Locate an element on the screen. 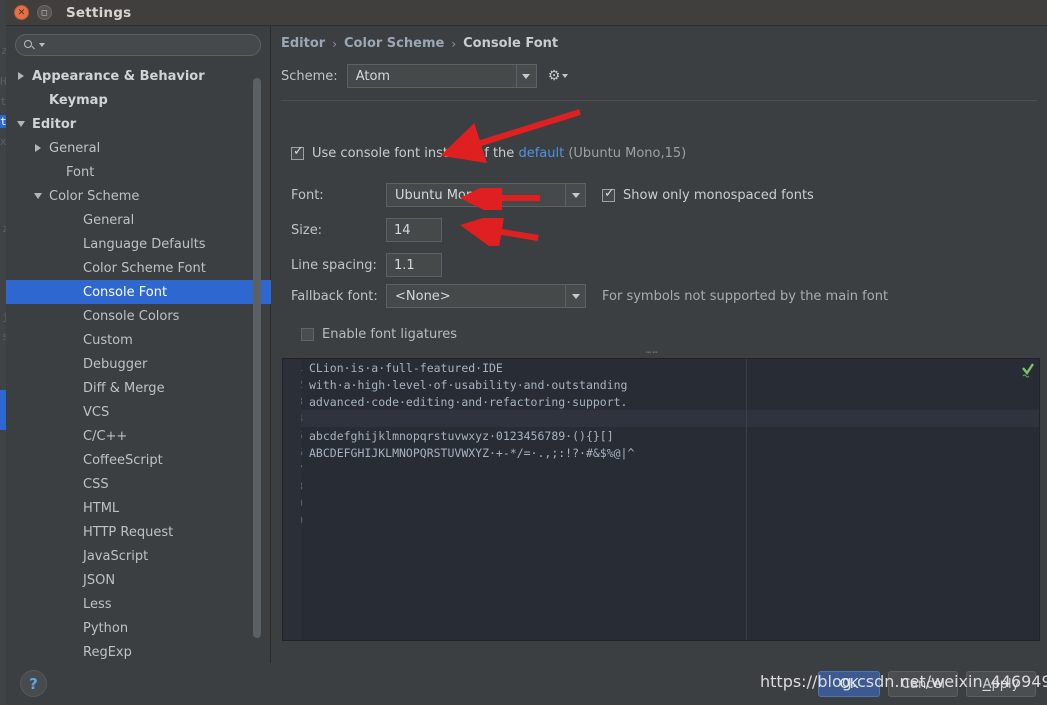 This screenshot has height=705, width=1047. sidebar-item-console-colors: Console Colors is located at coordinates (138, 316).